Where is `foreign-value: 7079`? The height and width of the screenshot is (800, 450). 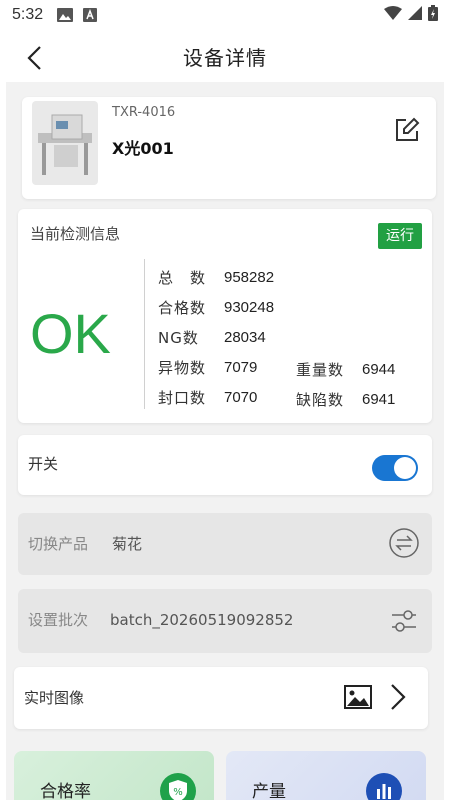
foreign-value: 7079 is located at coordinates (241, 367).